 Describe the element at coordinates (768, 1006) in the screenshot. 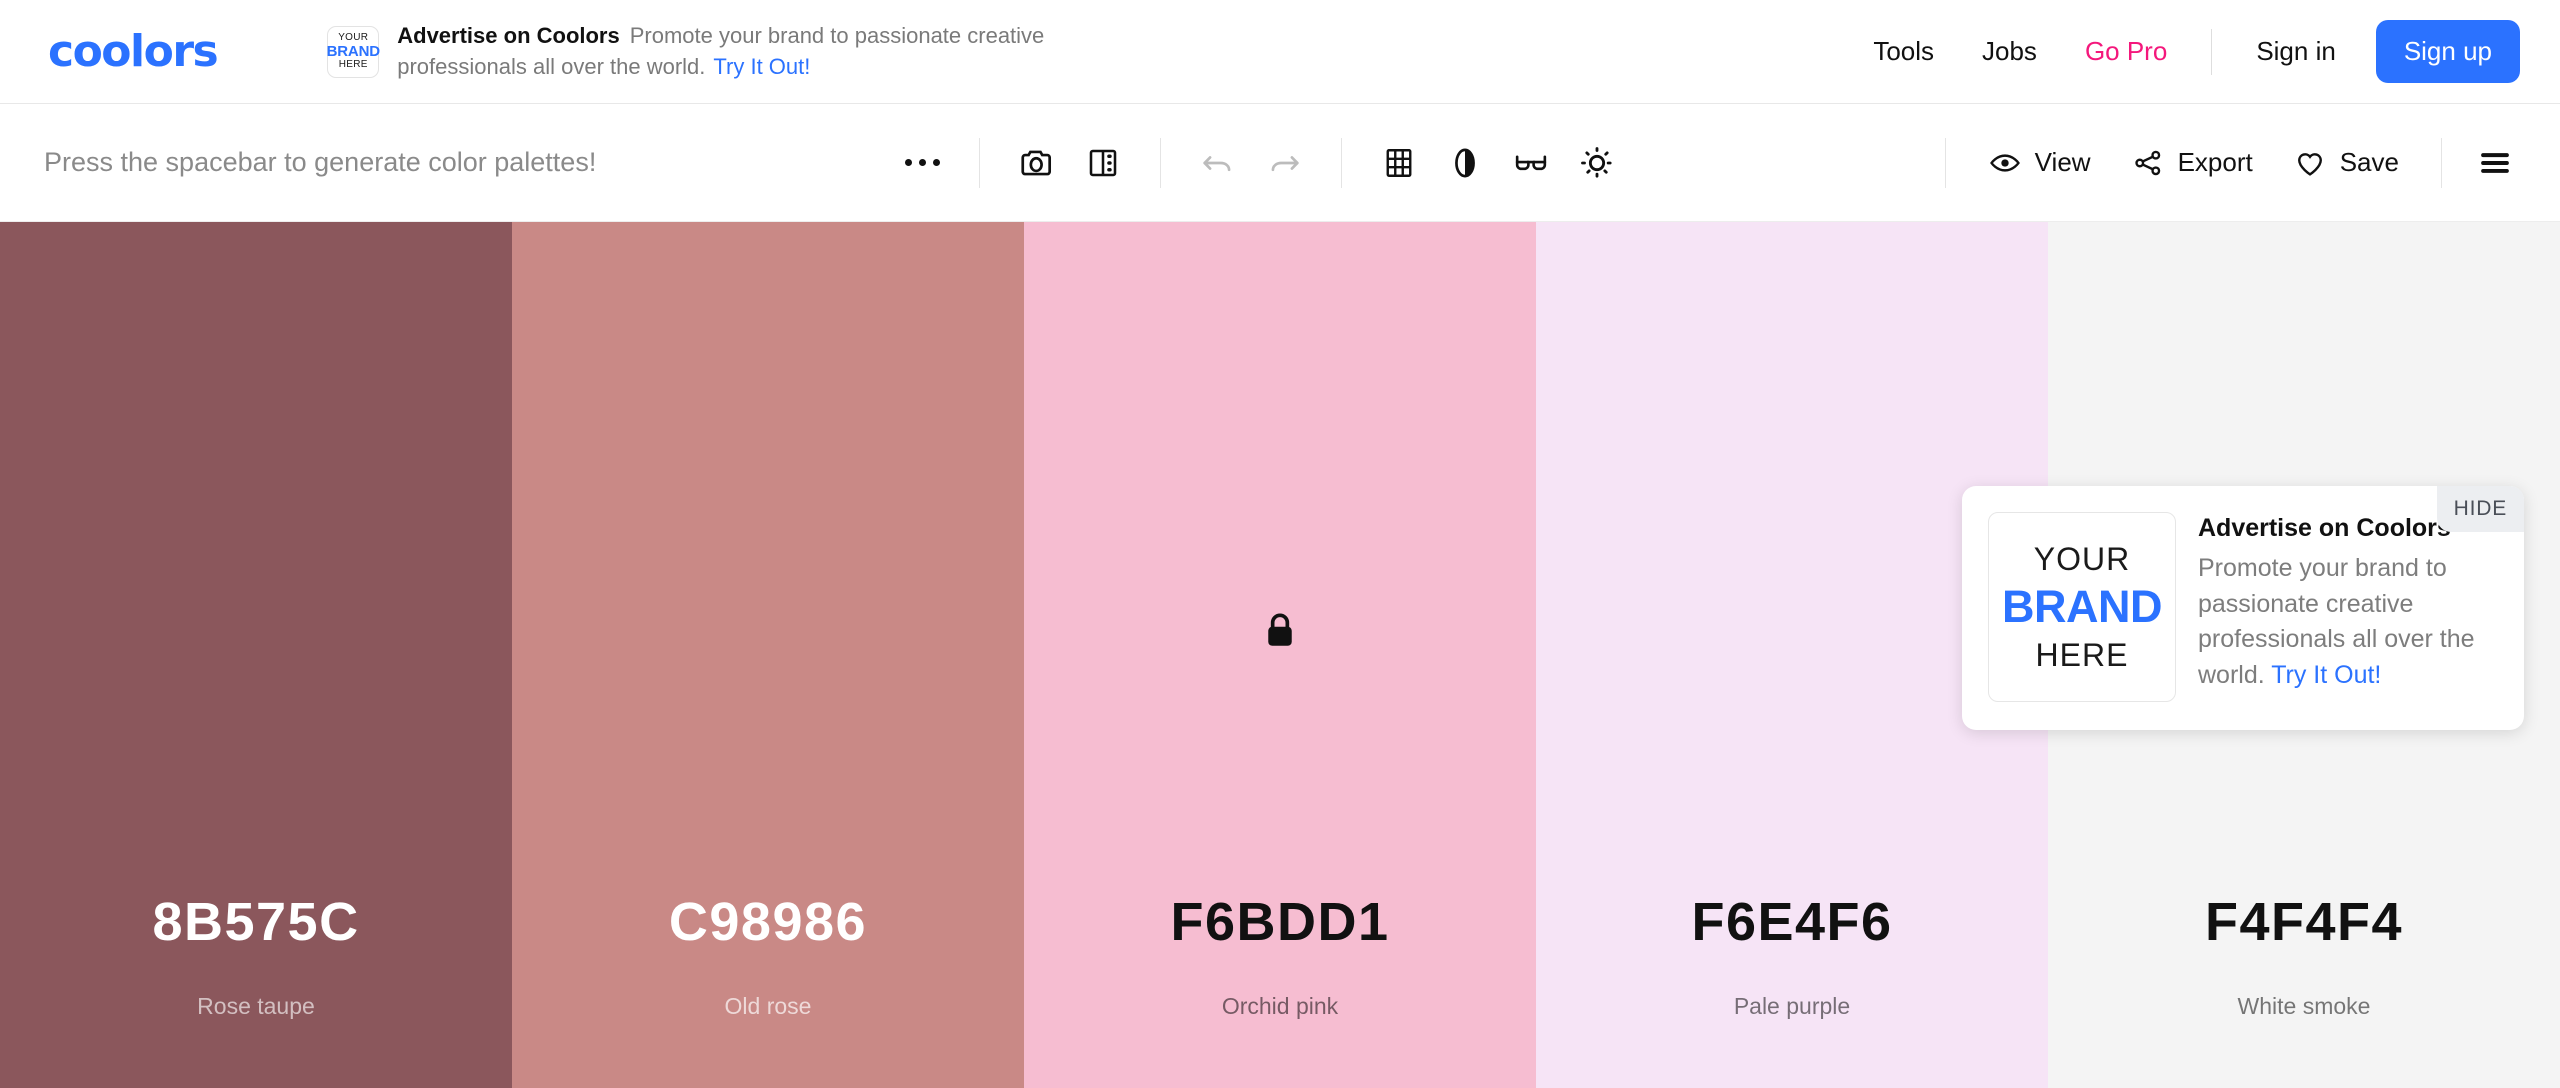

I see `swatch-color-name: Old rose` at that location.